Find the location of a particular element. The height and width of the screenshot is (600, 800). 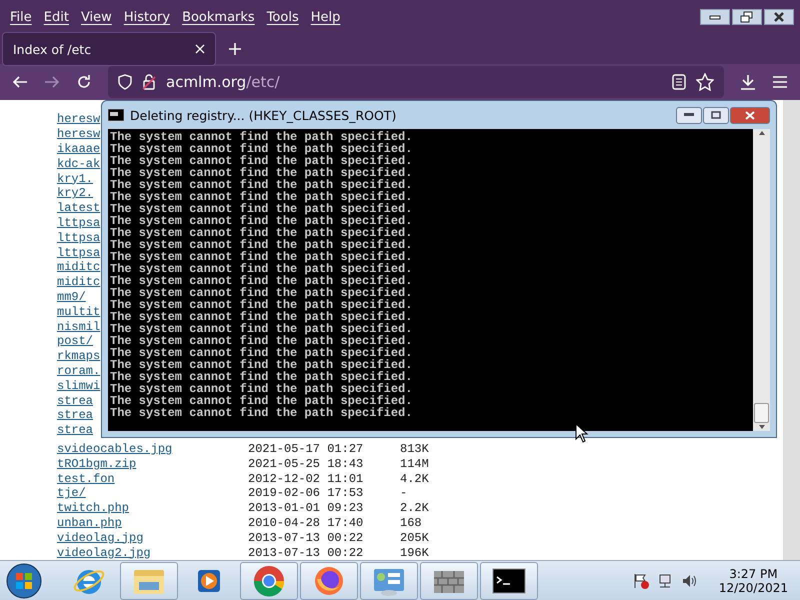

new-tab-icon is located at coordinates (235, 49).